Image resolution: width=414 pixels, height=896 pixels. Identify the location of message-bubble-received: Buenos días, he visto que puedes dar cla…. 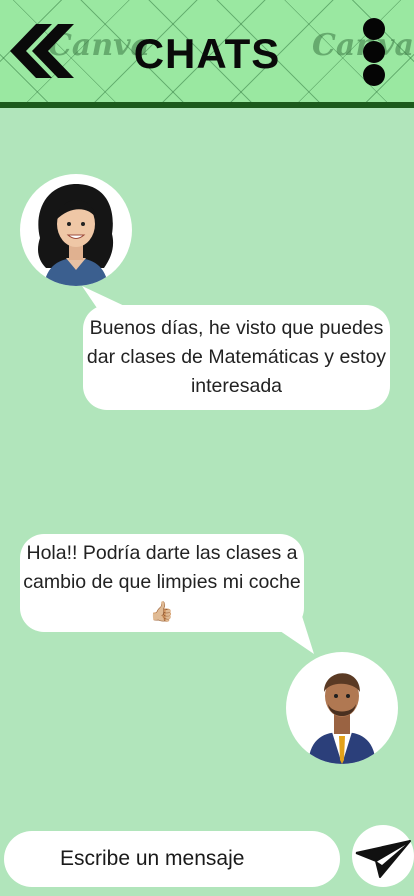
(236, 357).